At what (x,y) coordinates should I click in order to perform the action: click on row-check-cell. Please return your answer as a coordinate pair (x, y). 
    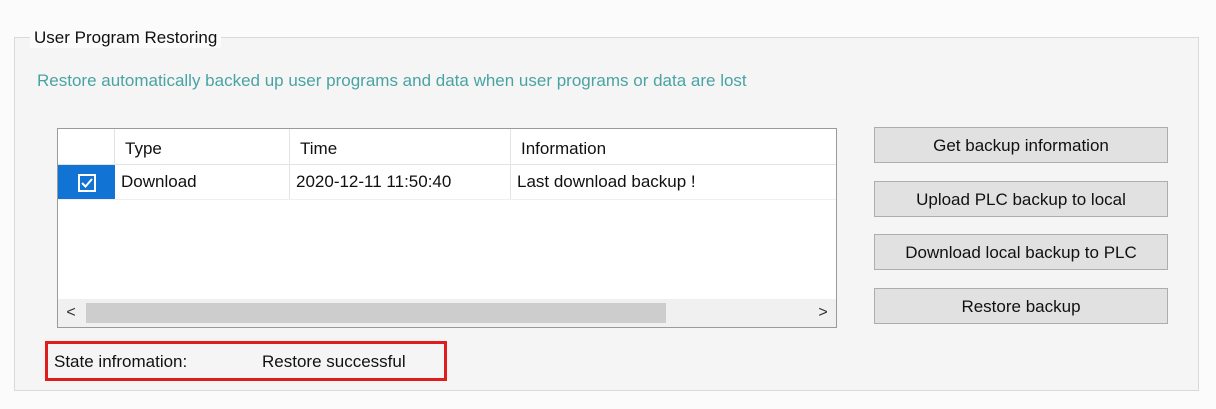
    Looking at the image, I should click on (86, 182).